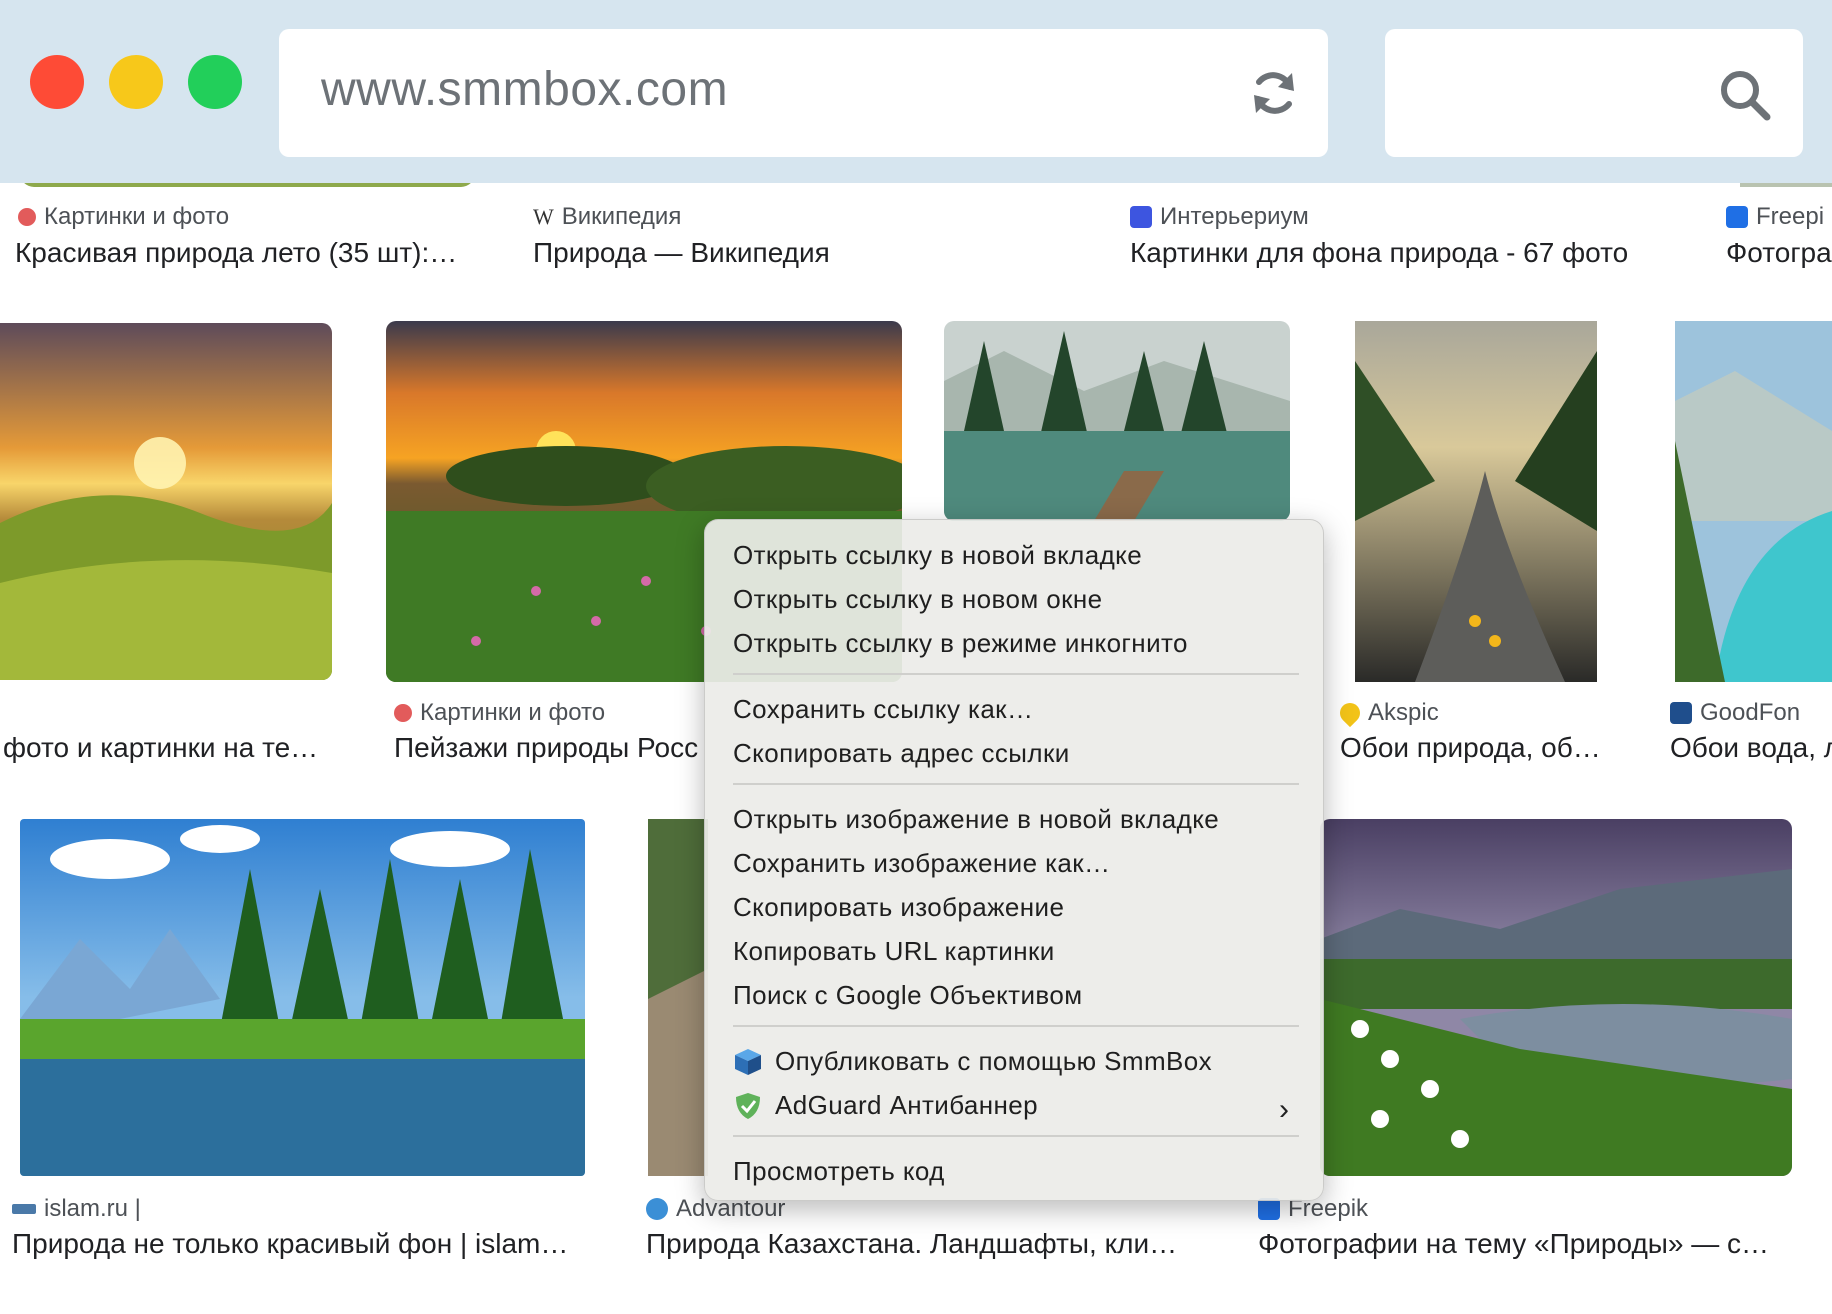  Describe the element at coordinates (972, 1061) in the screenshot. I see `menu-publish-smmbox: Опубликовать с помощью SmmBox` at that location.